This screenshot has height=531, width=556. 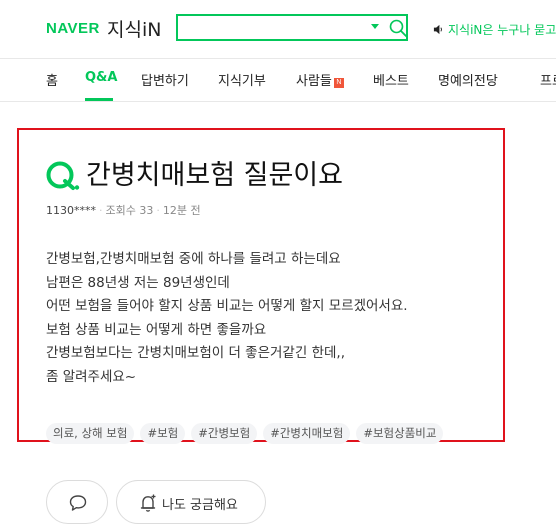 What do you see at coordinates (548, 79) in the screenshot?
I see `nav-item-pro: 프로` at bounding box center [548, 79].